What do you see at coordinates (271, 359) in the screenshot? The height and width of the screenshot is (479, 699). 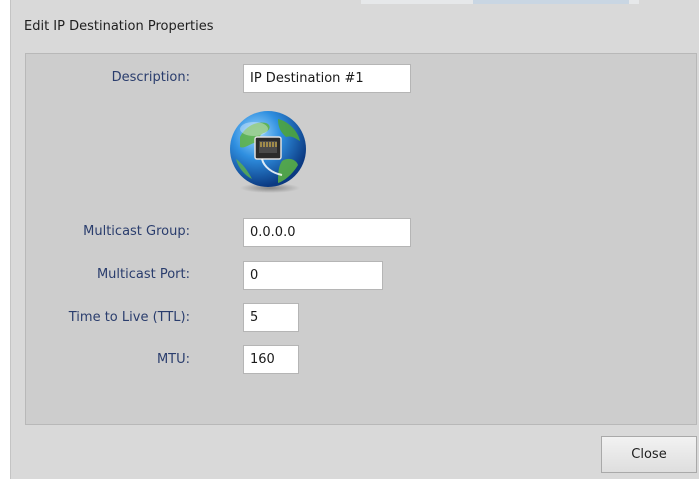 I see `mtu-field` at bounding box center [271, 359].